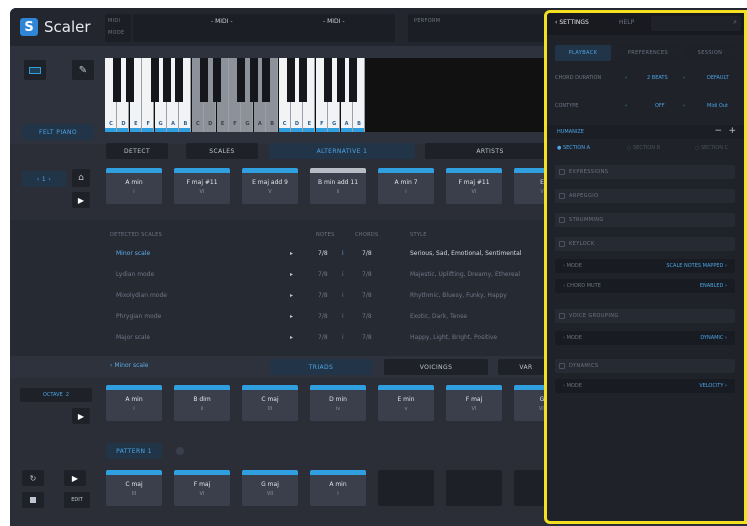 The height and width of the screenshot is (526, 747). Describe the element at coordinates (81, 178) in the screenshot. I see `home-button: ⌂` at that location.